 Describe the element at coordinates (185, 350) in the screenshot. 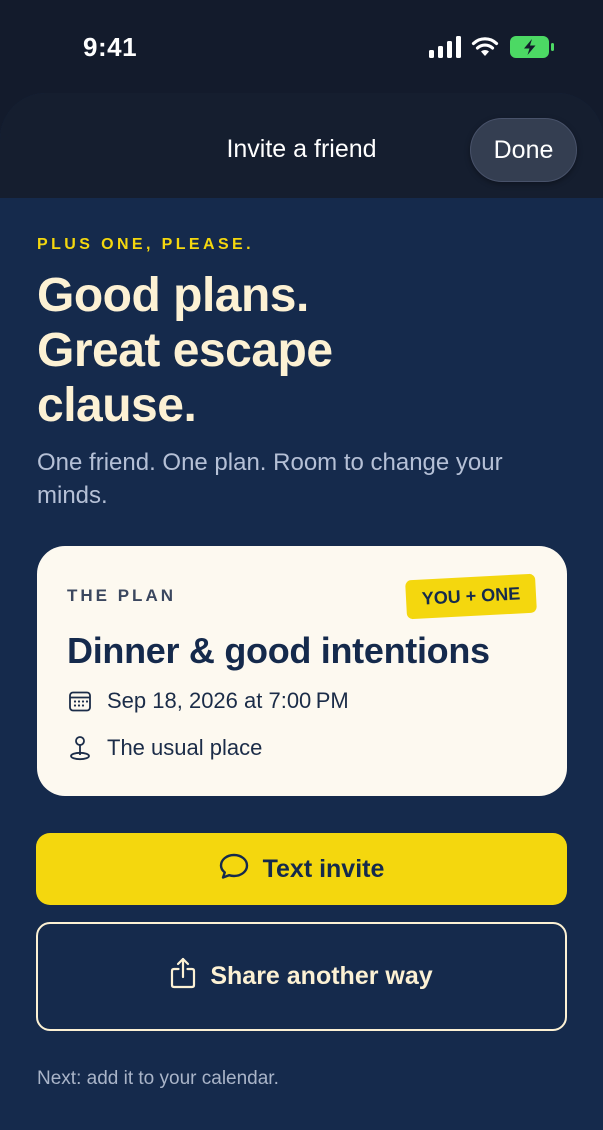

I see `headline-line-2: Great escape` at that location.